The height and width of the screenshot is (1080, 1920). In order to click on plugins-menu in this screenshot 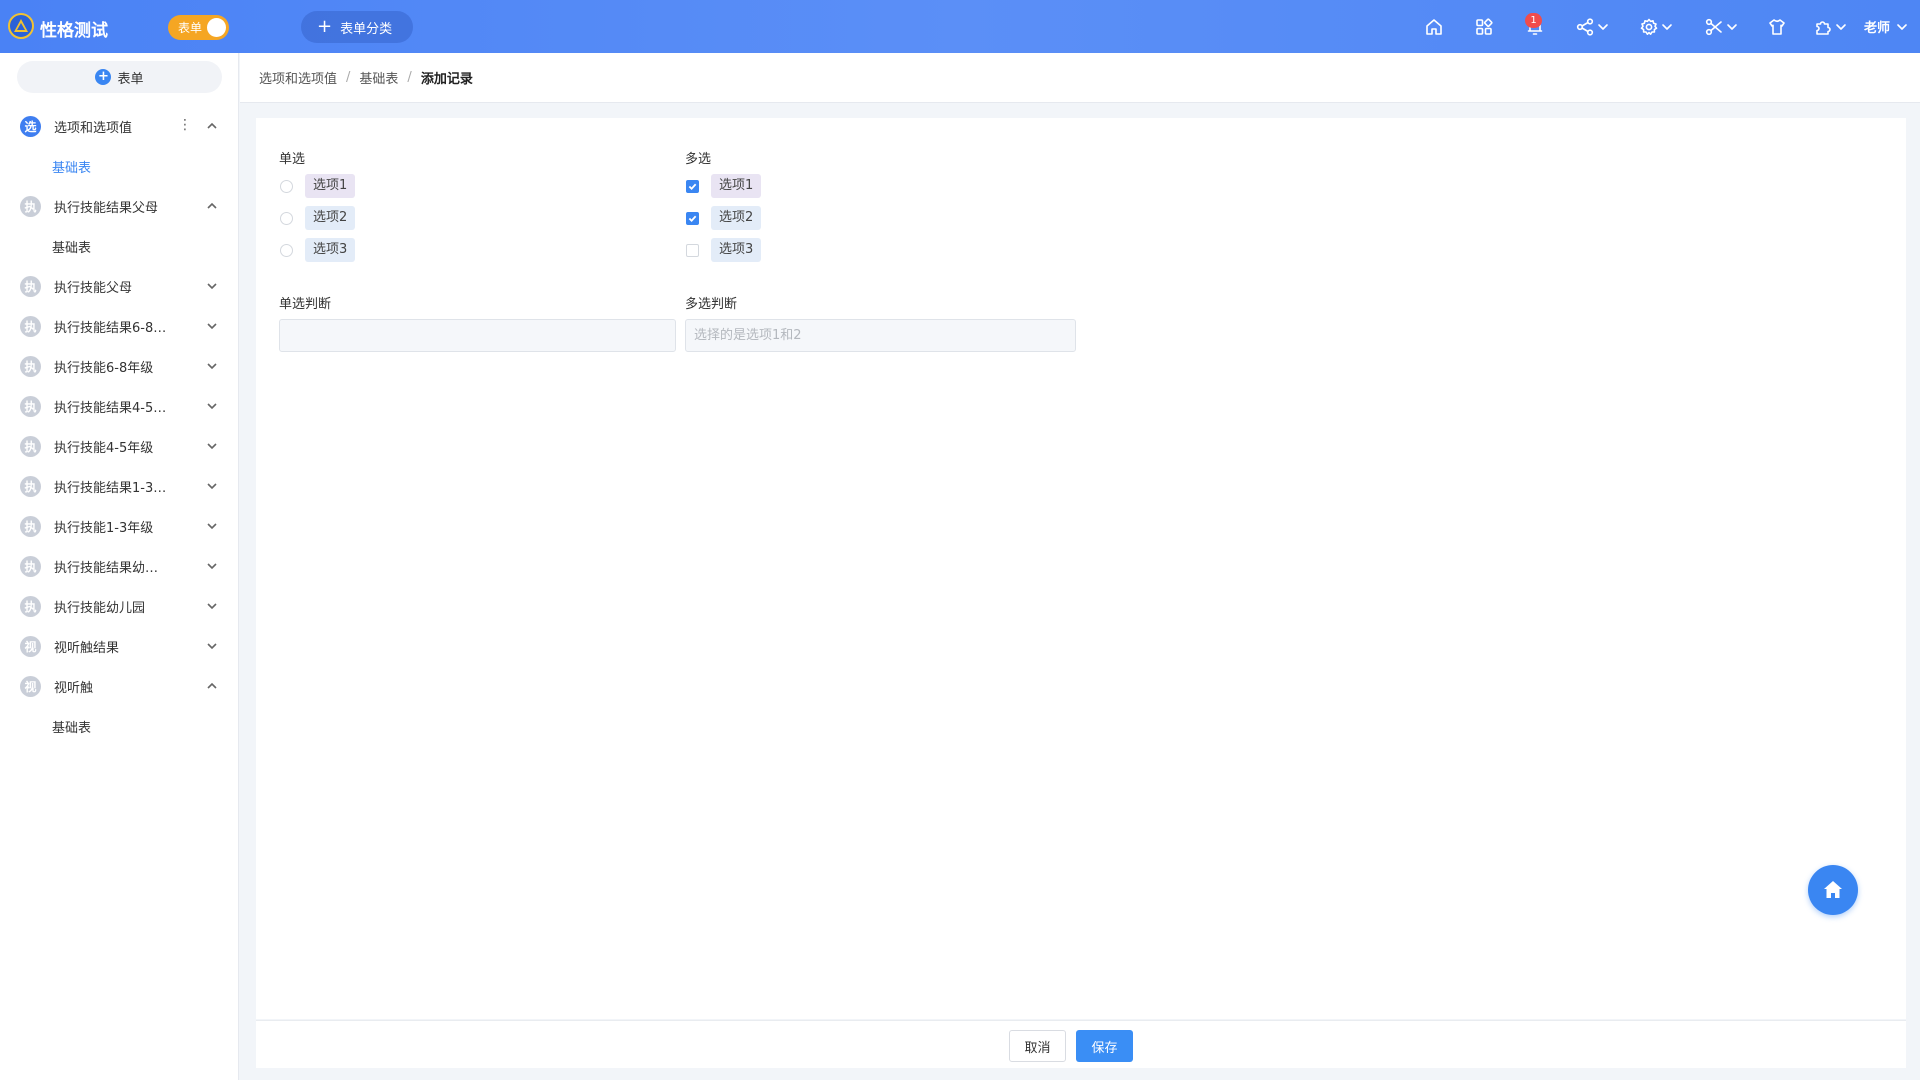, I will do `click(1830, 26)`.